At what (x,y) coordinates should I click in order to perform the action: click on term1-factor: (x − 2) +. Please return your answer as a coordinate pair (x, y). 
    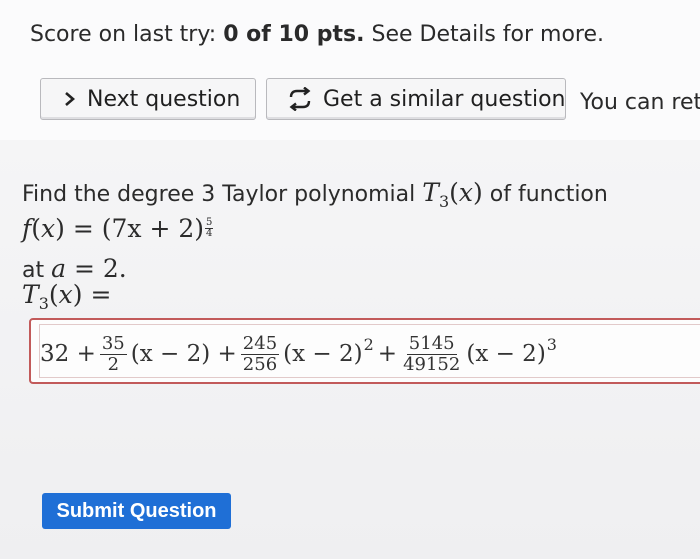
    Looking at the image, I should click on (183, 354).